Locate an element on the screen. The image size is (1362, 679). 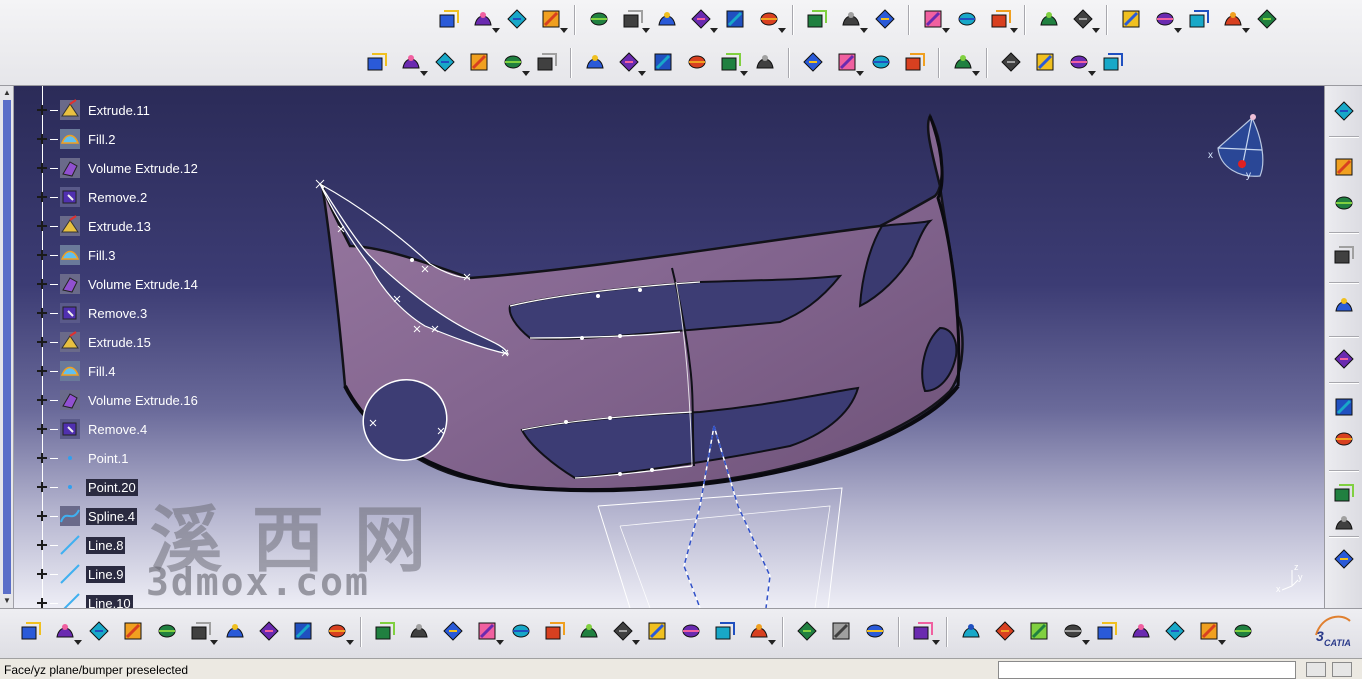
fit-all-button is located at coordinates (419, 632).